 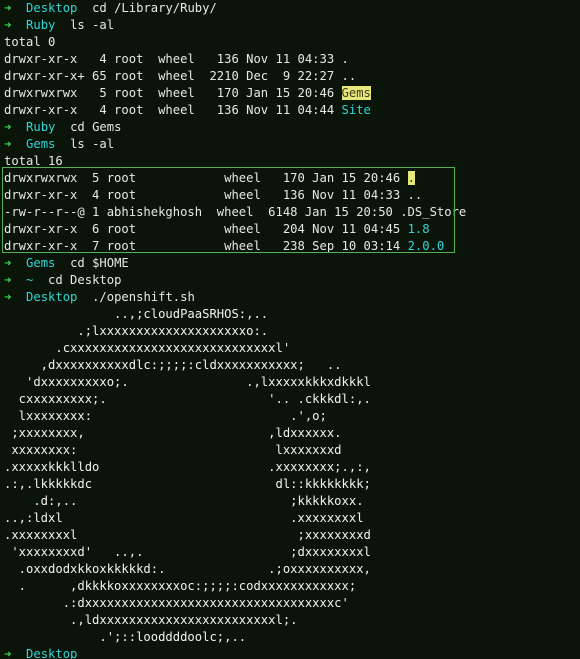 What do you see at coordinates (356, 110) in the screenshot?
I see `directory-entry: Site` at bounding box center [356, 110].